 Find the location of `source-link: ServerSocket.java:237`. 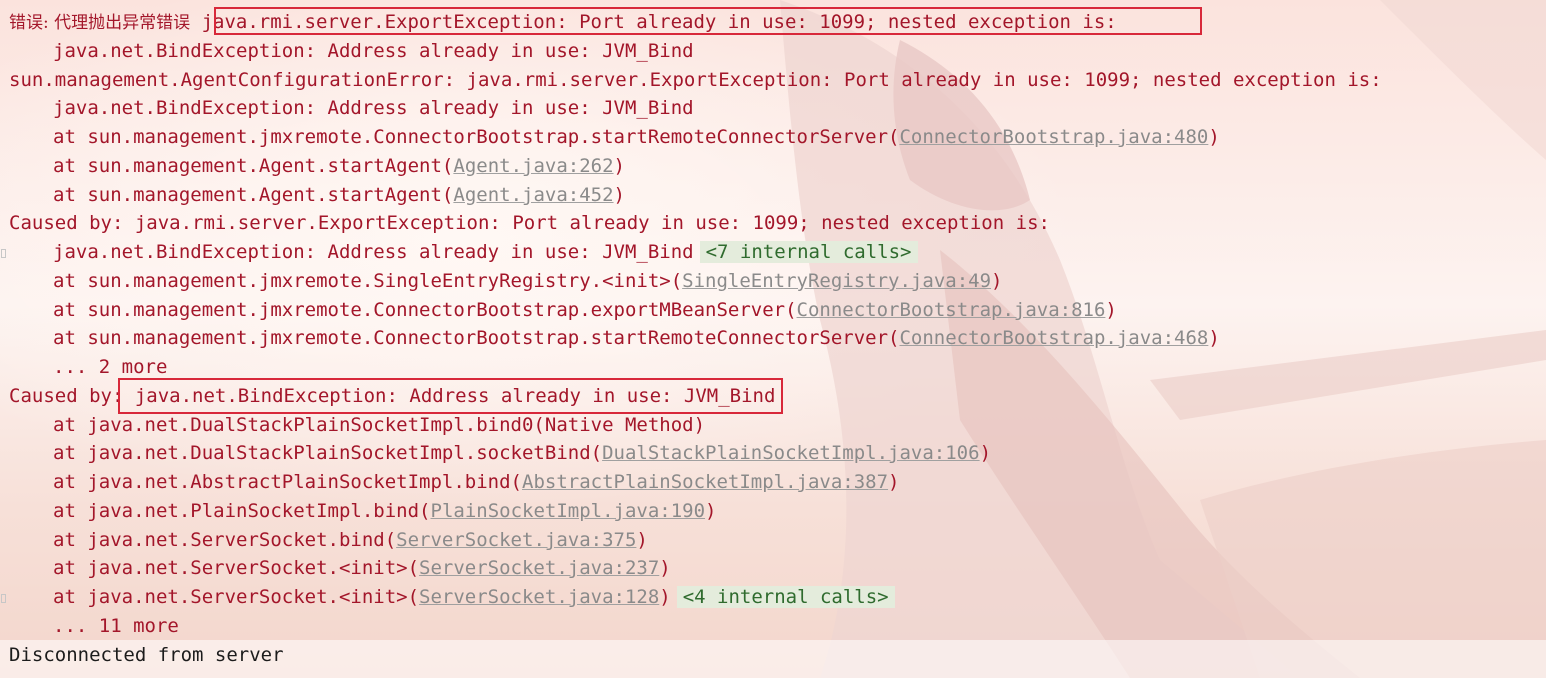

source-link: ServerSocket.java:237 is located at coordinates (539, 568).